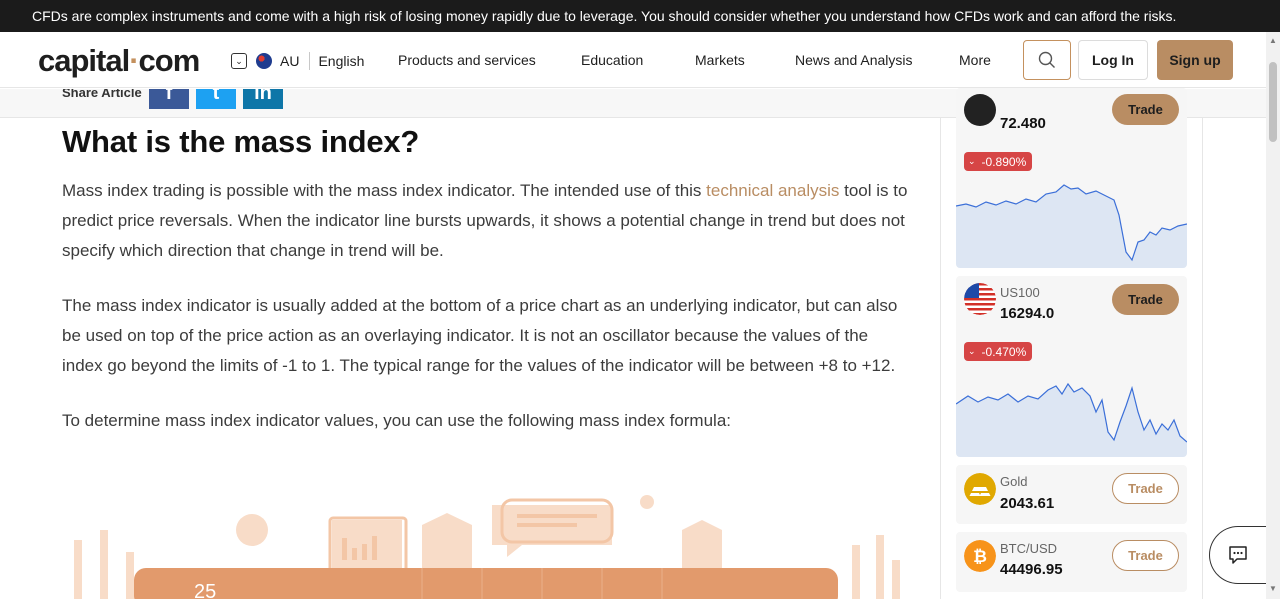 The width and height of the screenshot is (1280, 599). I want to click on search-button, so click(1047, 60).